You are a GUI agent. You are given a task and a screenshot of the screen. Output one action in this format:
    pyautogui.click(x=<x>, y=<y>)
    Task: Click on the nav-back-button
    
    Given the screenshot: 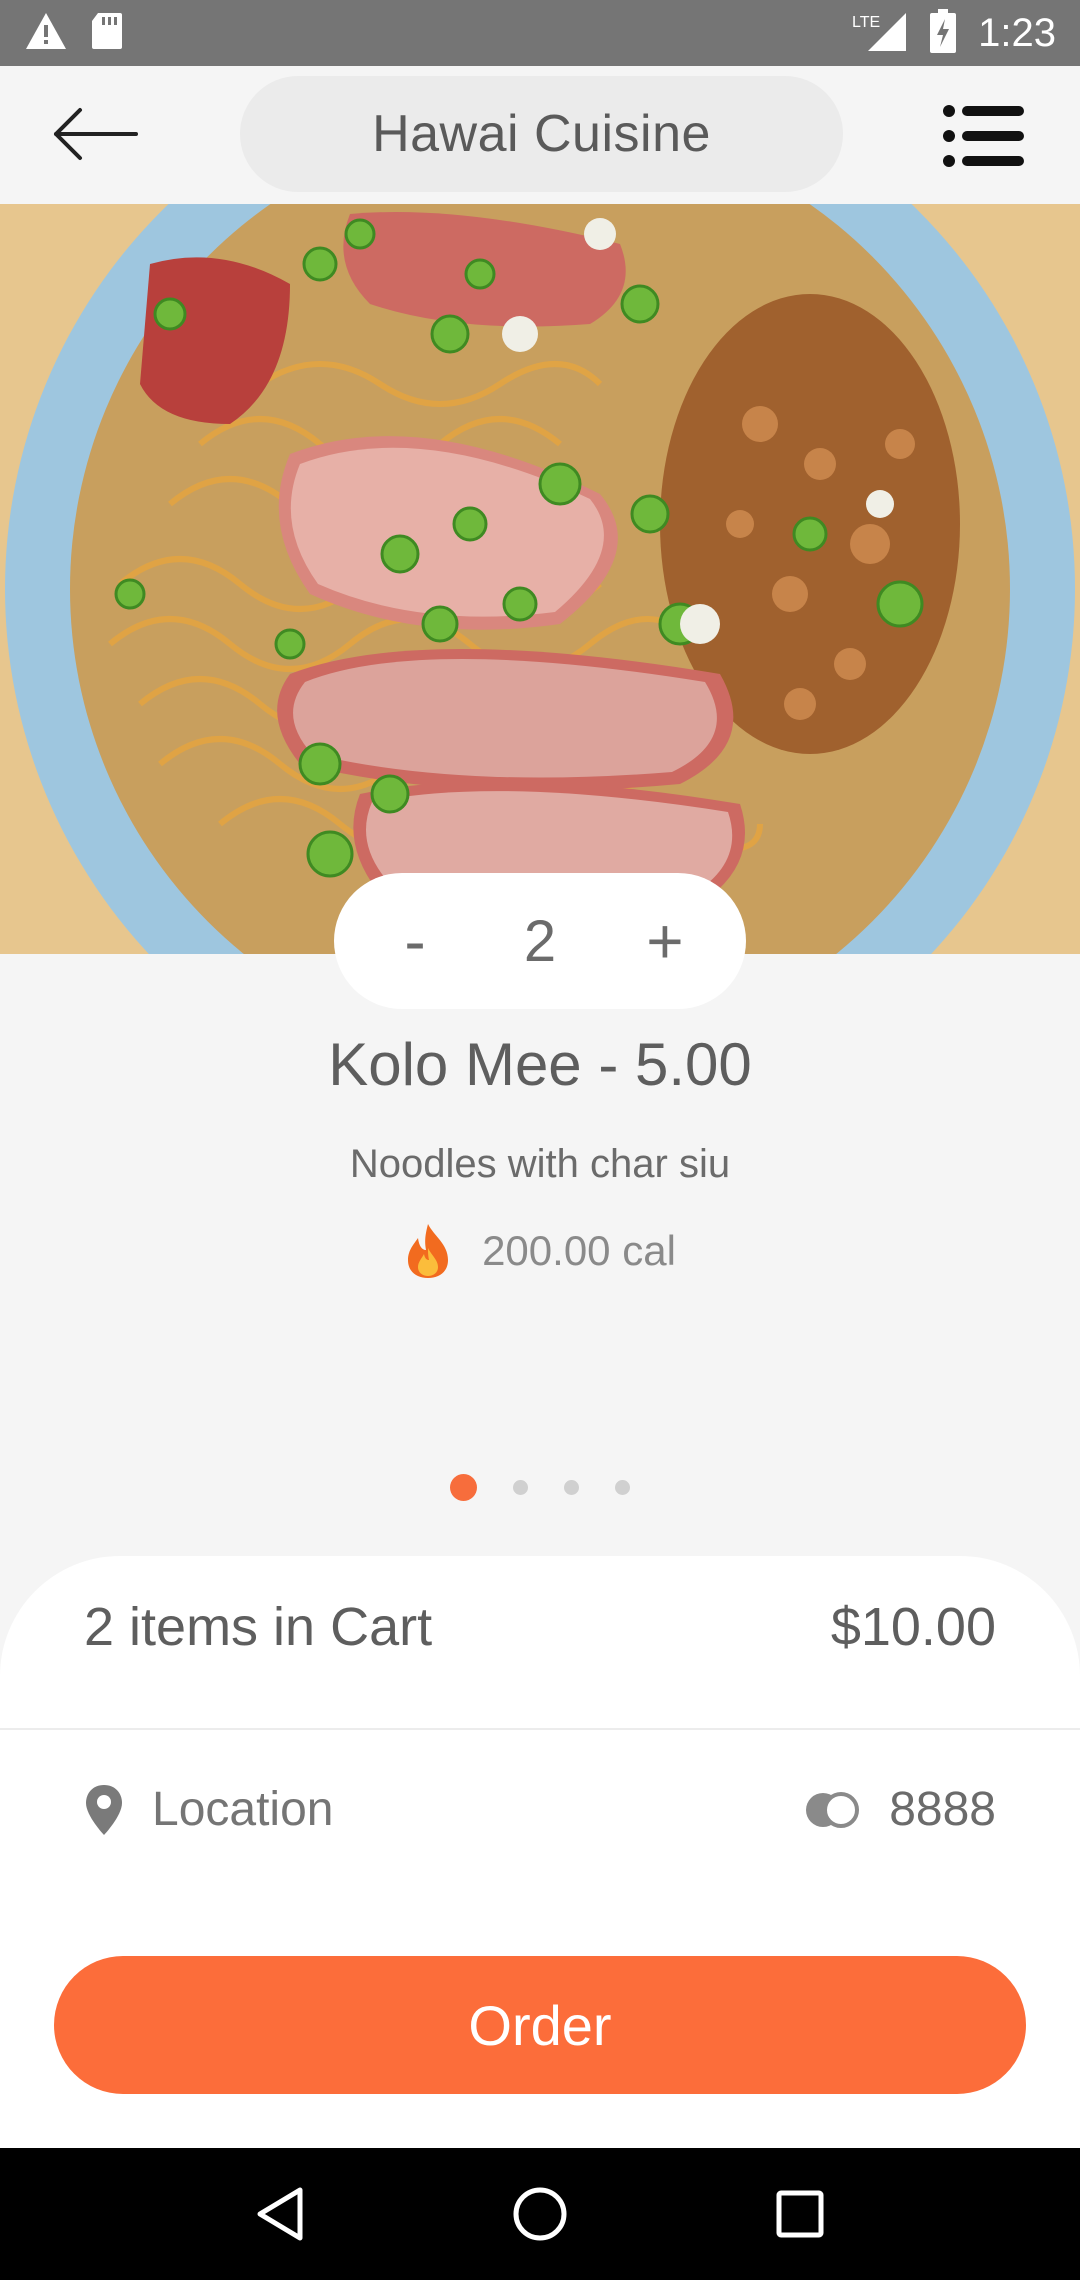 What is the action you would take?
    pyautogui.click(x=280, y=2214)
    